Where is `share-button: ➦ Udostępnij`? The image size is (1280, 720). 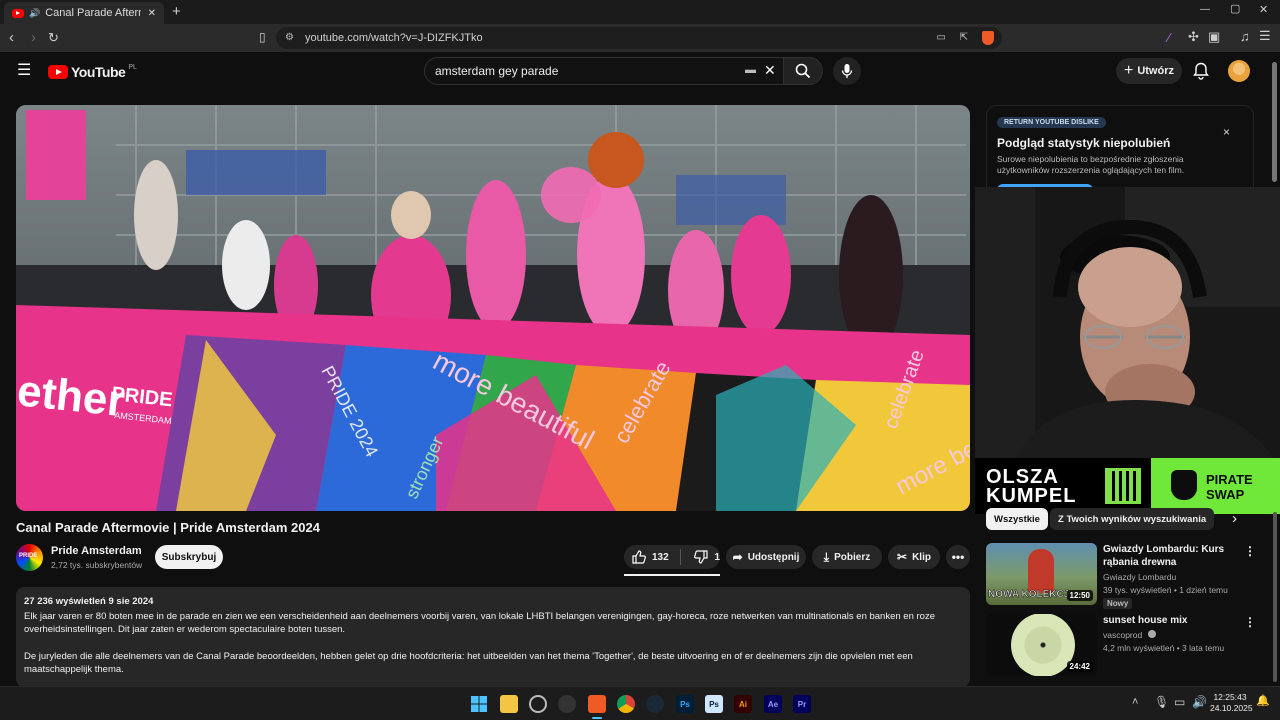 share-button: ➦ Udostępnij is located at coordinates (766, 557).